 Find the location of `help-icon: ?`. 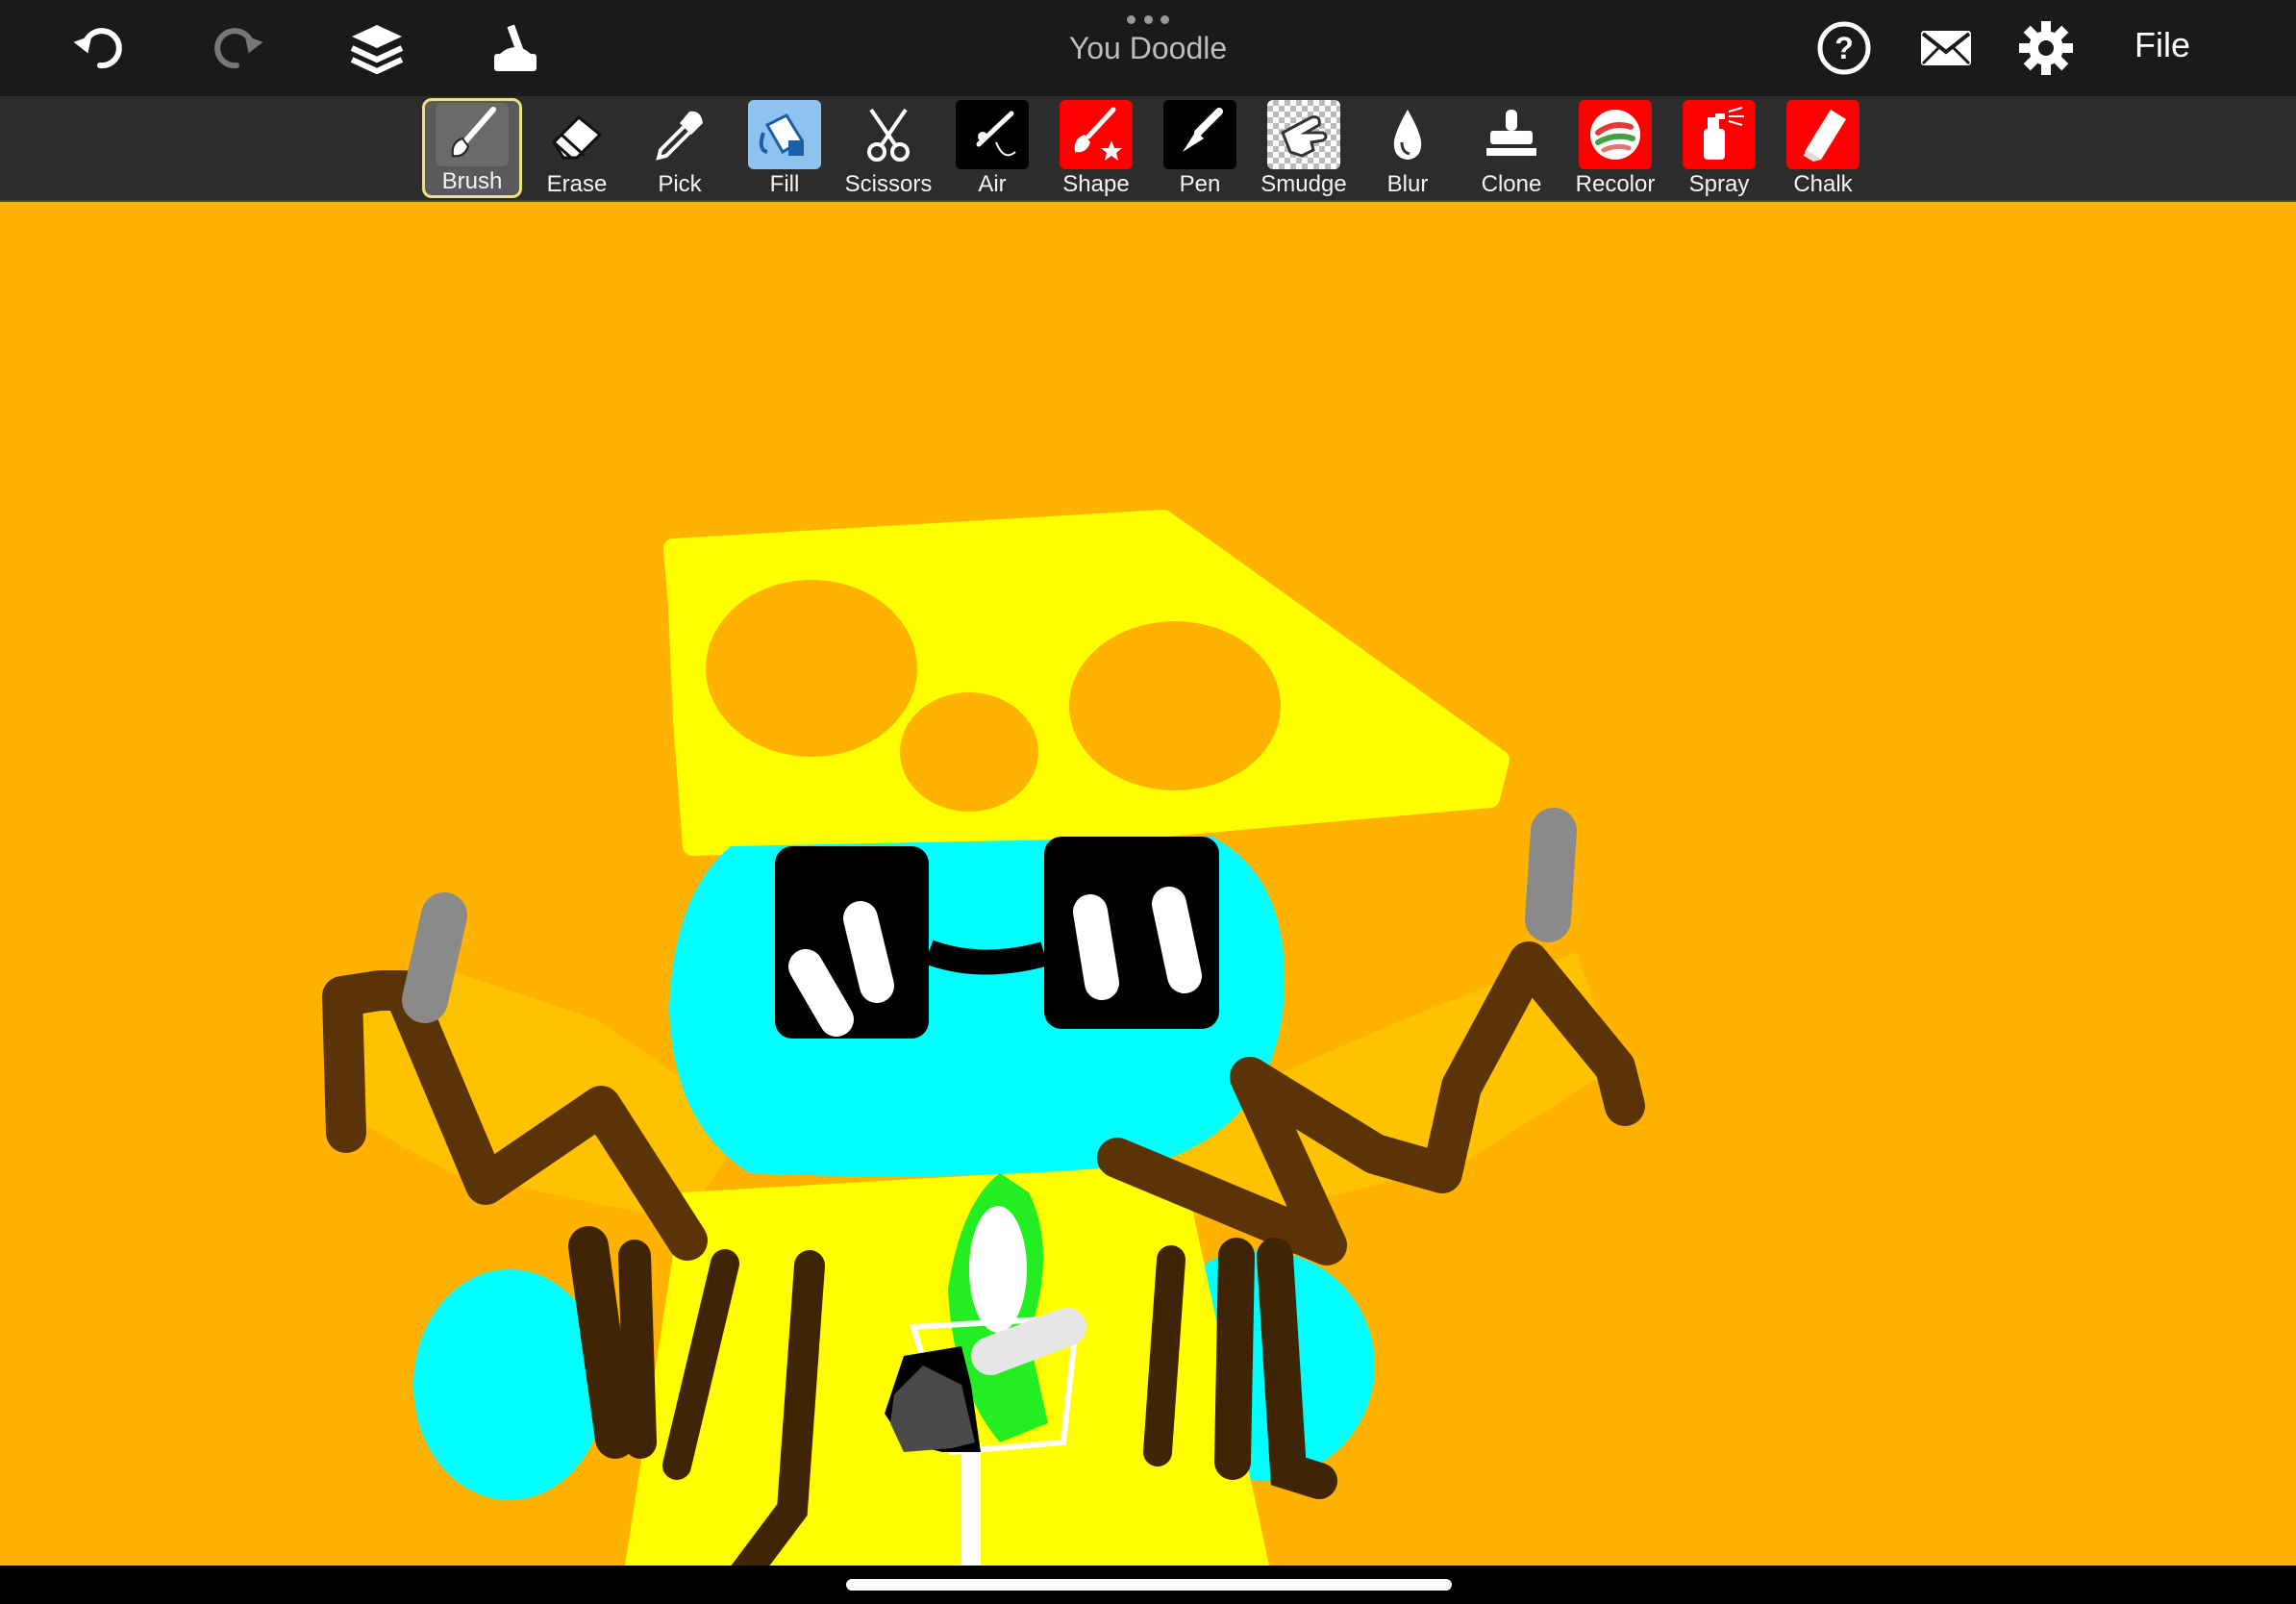

help-icon: ? is located at coordinates (1844, 48).